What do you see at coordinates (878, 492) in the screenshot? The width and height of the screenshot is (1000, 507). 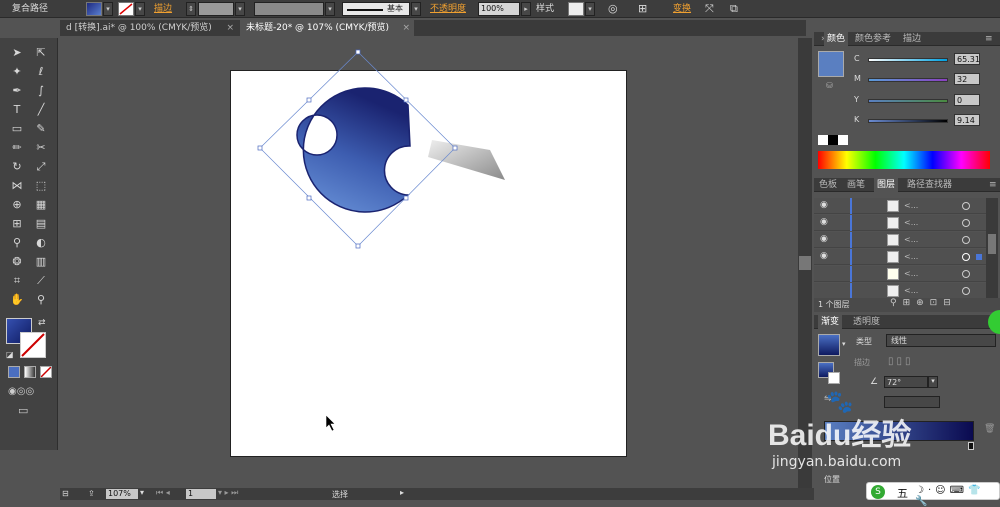 I see `sogou-logo-icon: S` at bounding box center [878, 492].